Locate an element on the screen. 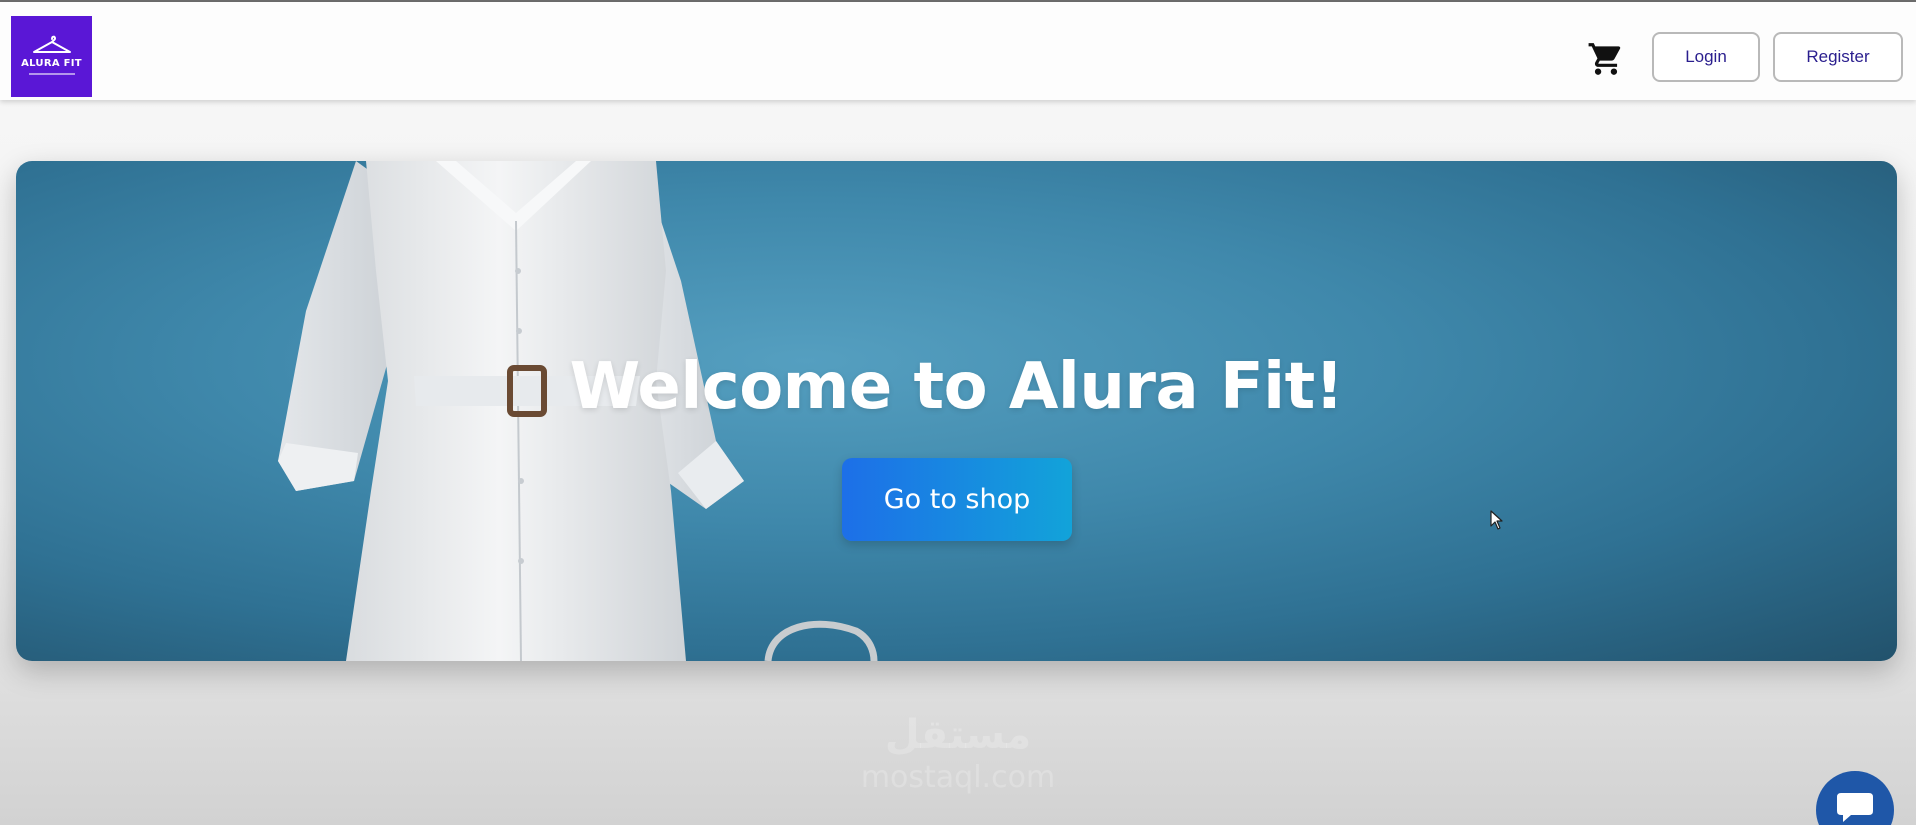 This screenshot has height=825, width=1916. chat-bubble-icon is located at coordinates (1855, 807).